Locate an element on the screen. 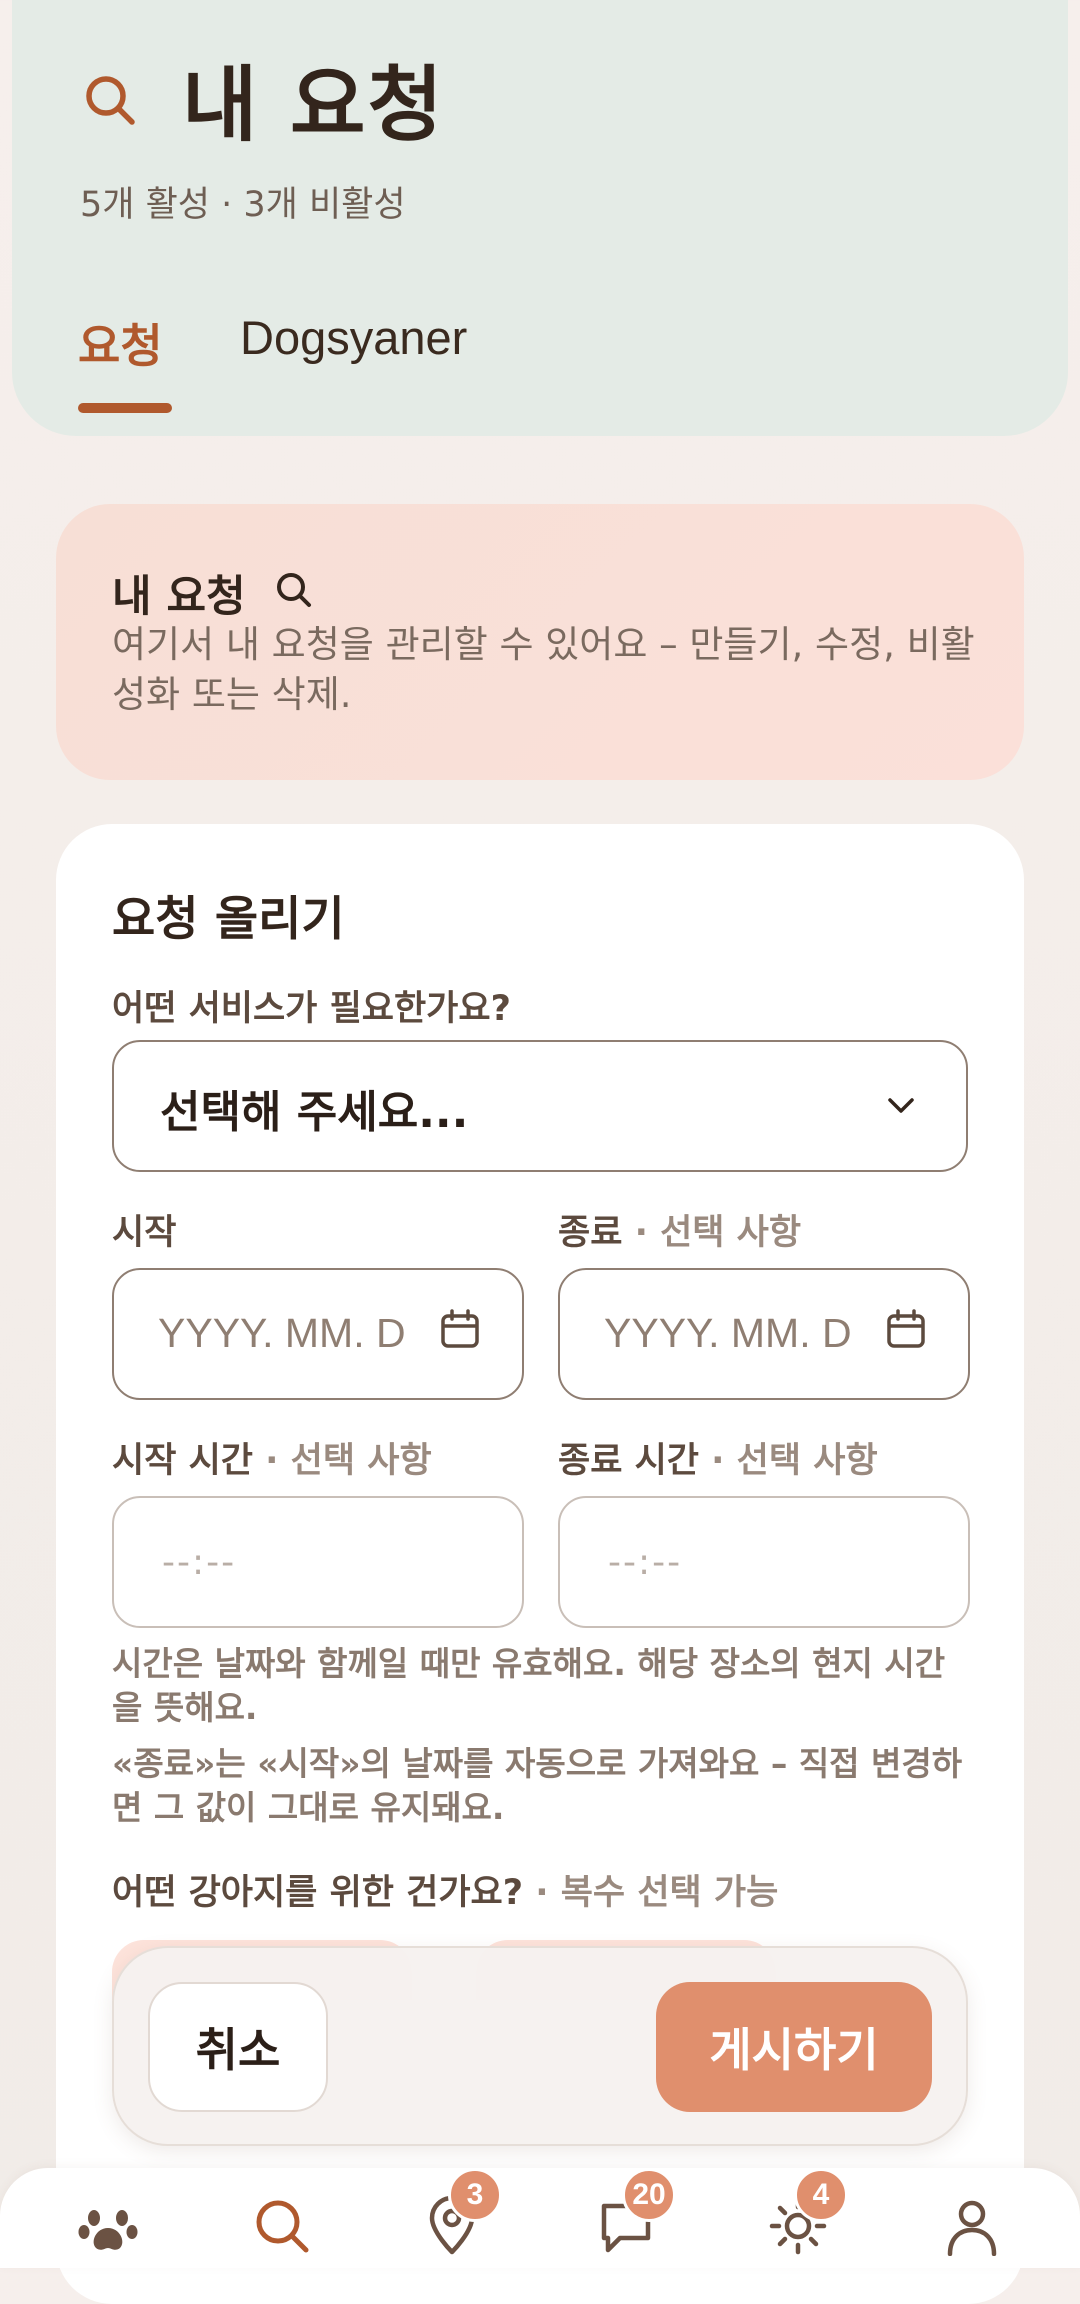 This screenshot has height=2304, width=1080. end-time-label-text: 종료 시간 is located at coordinates (628, 1461).